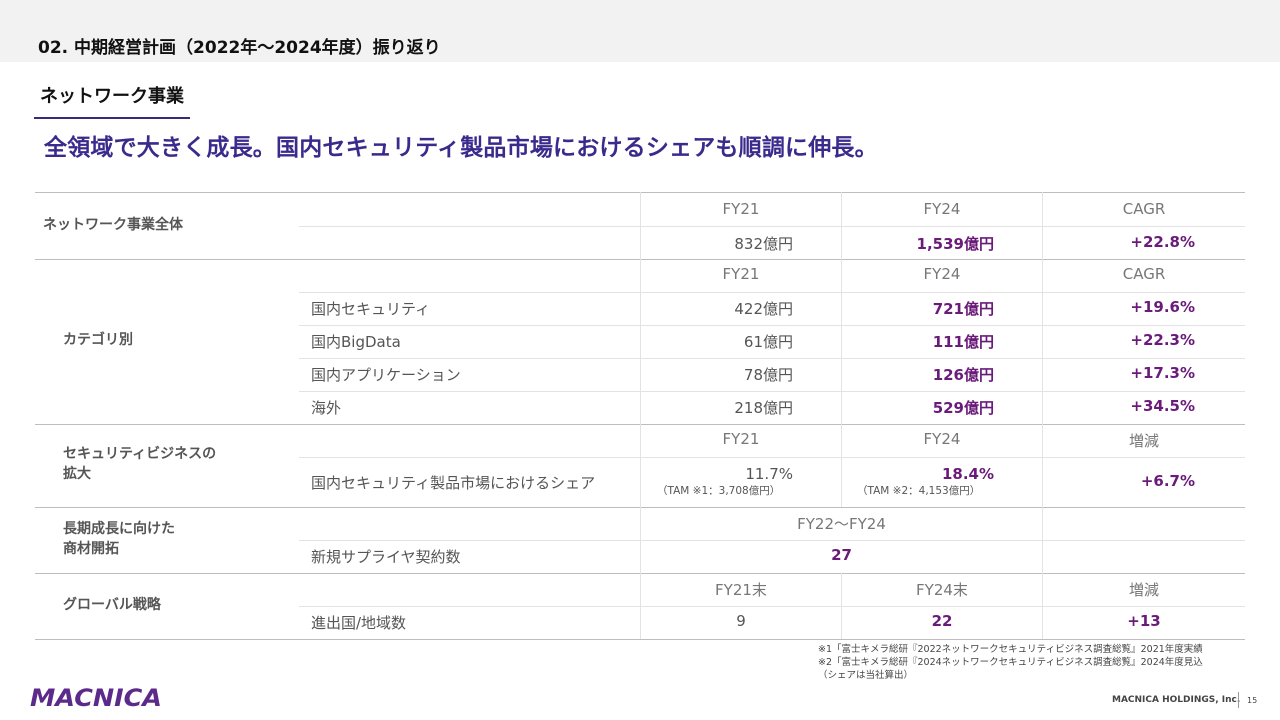 The height and width of the screenshot is (720, 1280). Describe the element at coordinates (763, 408) in the screenshot. I see `category-row-fy21: 218億円` at that location.